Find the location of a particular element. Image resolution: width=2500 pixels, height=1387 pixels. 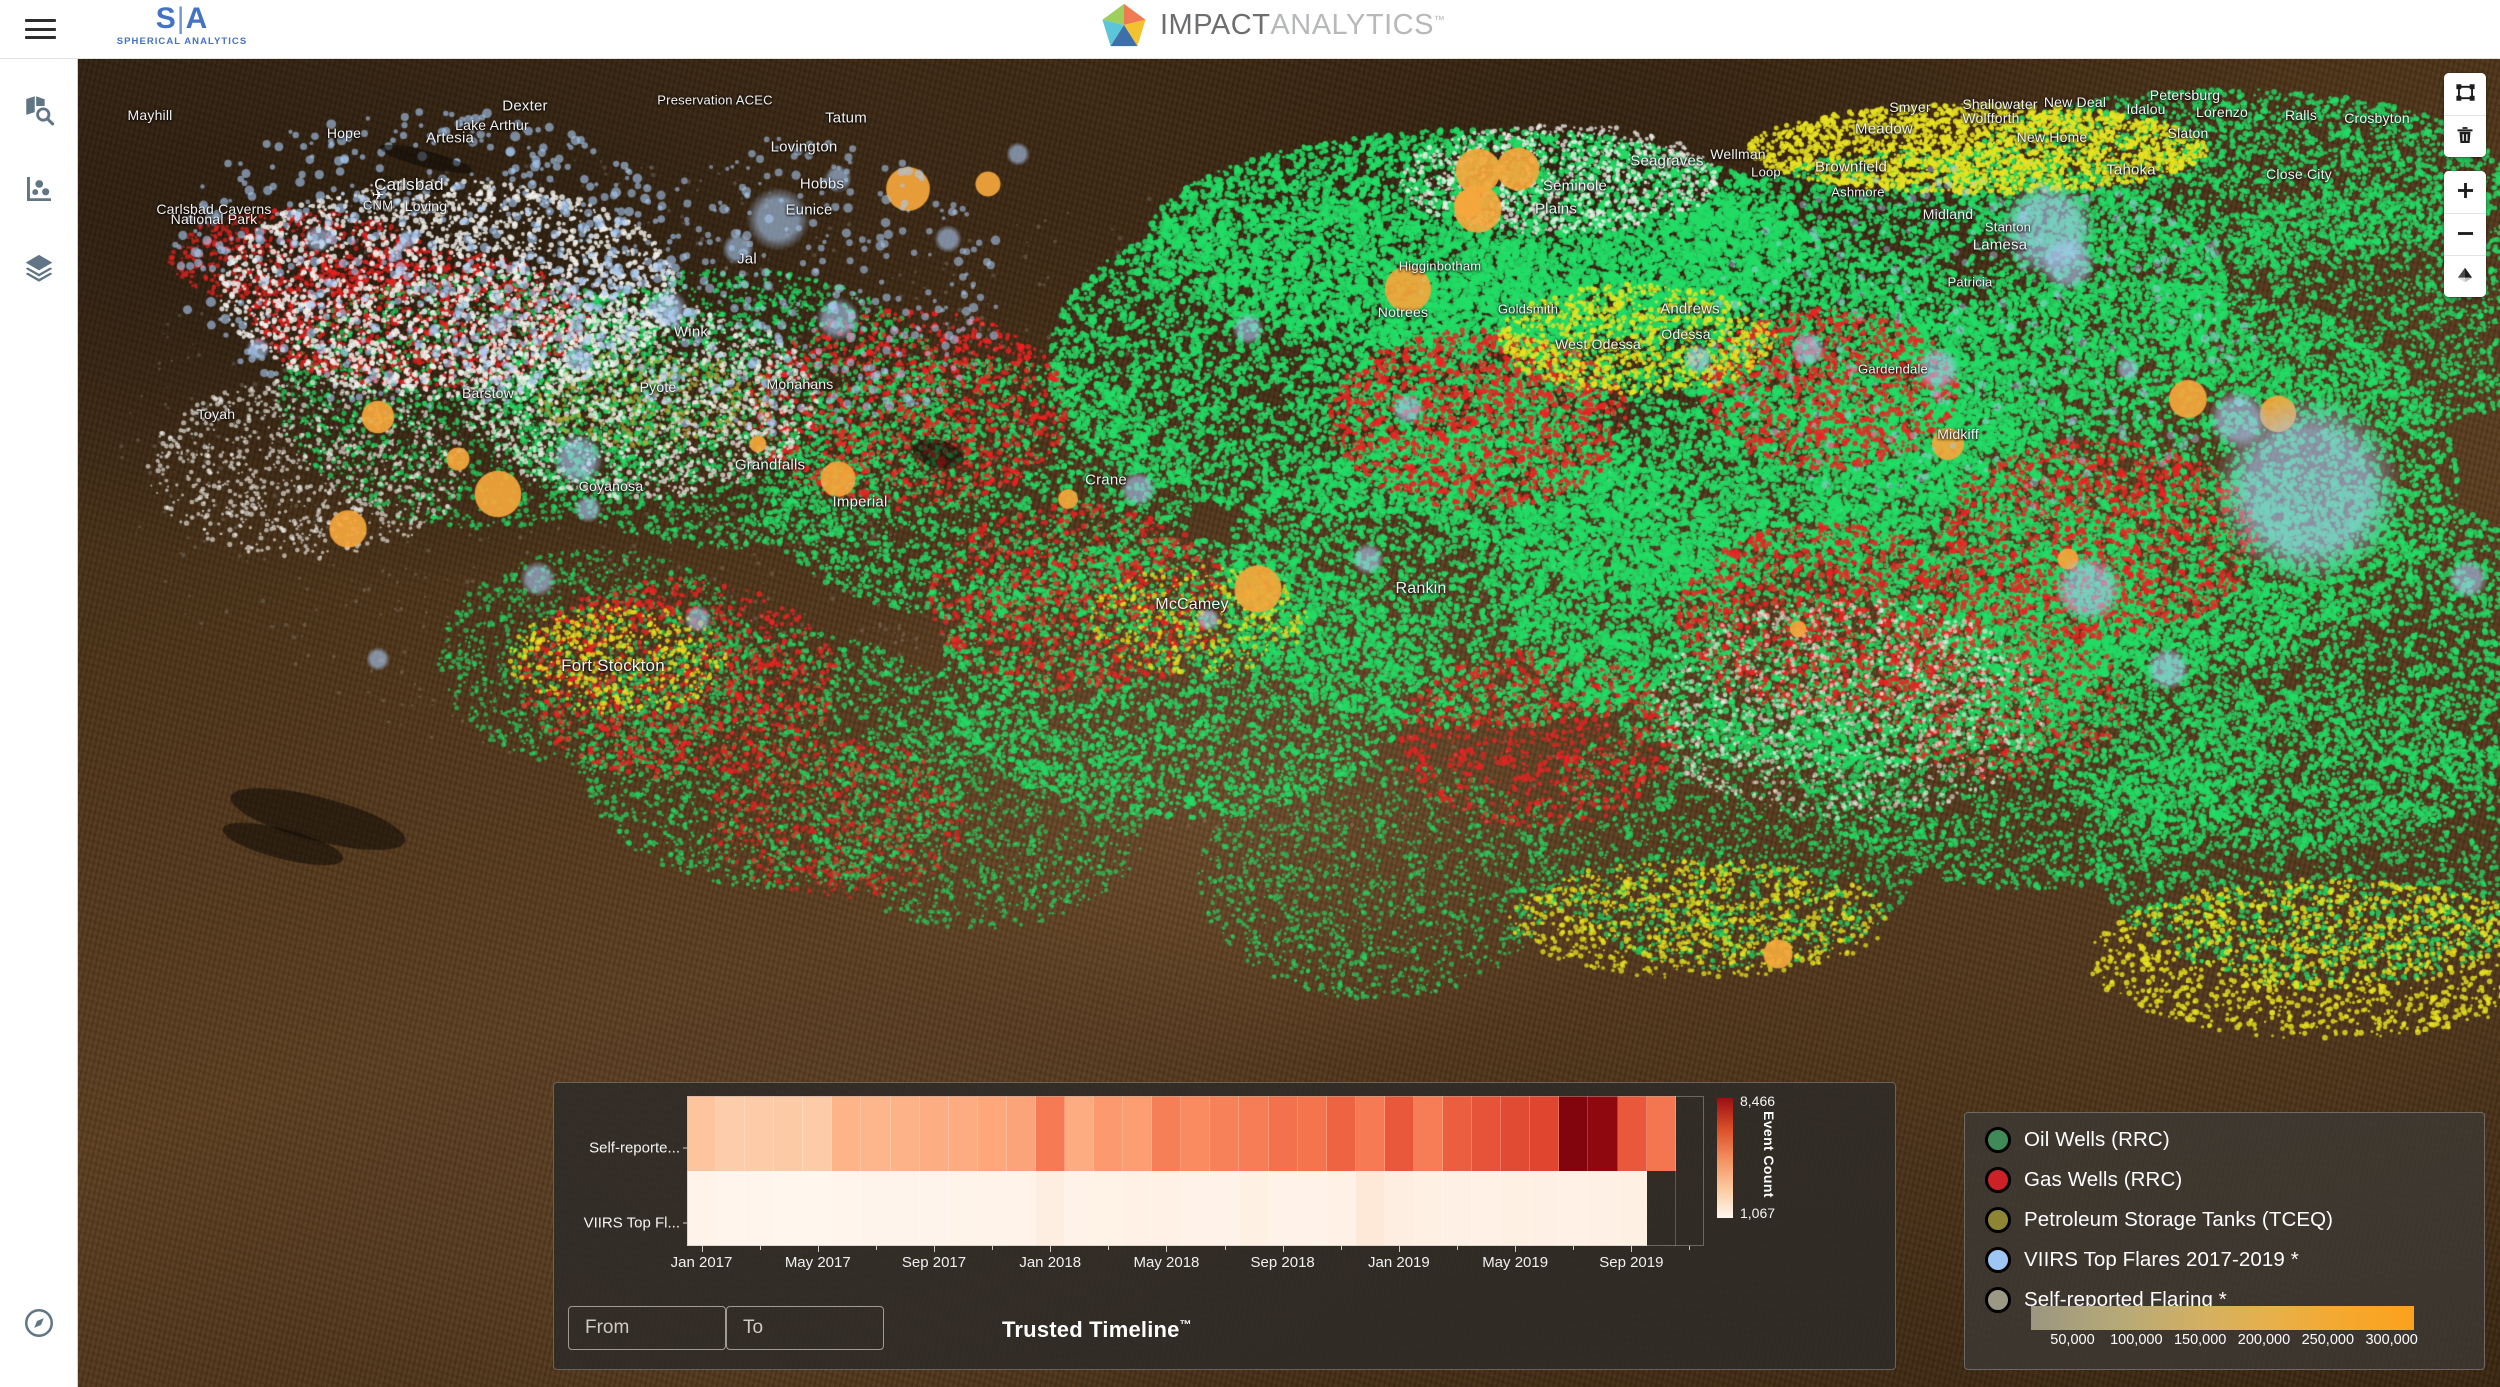

compass-icon is located at coordinates (39, 1323).